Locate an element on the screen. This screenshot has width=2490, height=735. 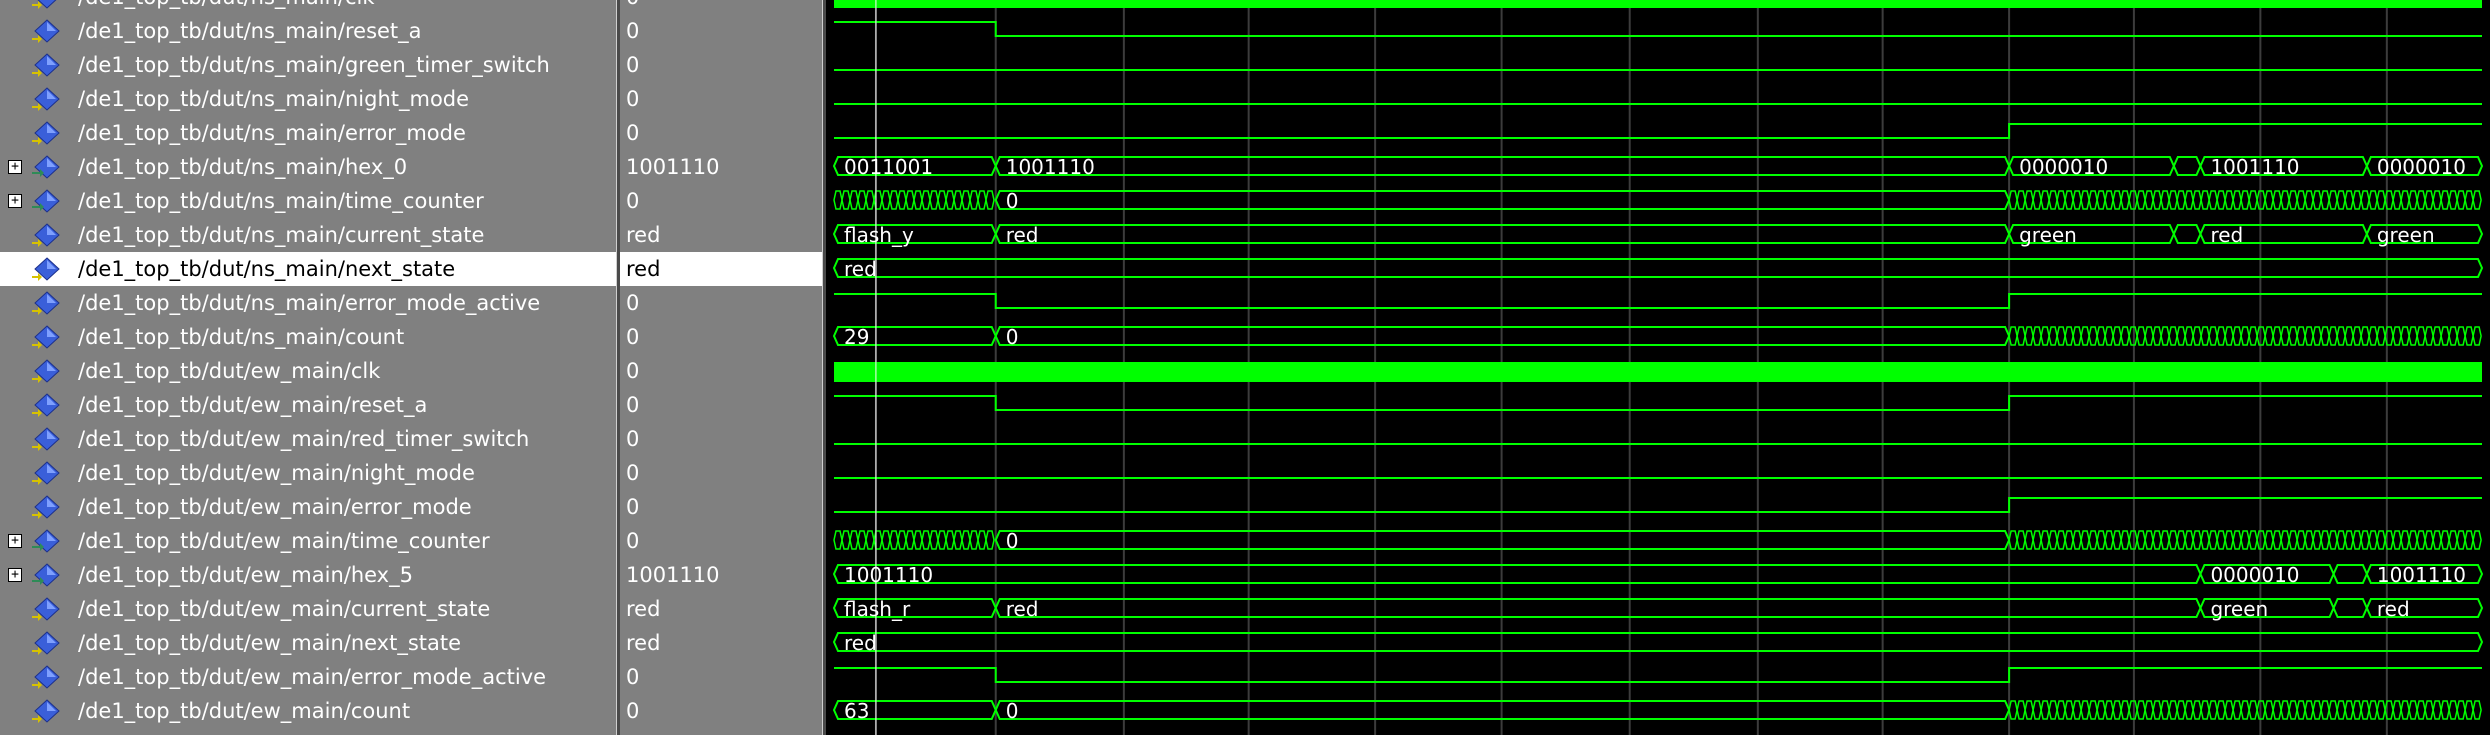
signal-name: /de1_top_tb/dut/ew_main/count is located at coordinates (244, 711).